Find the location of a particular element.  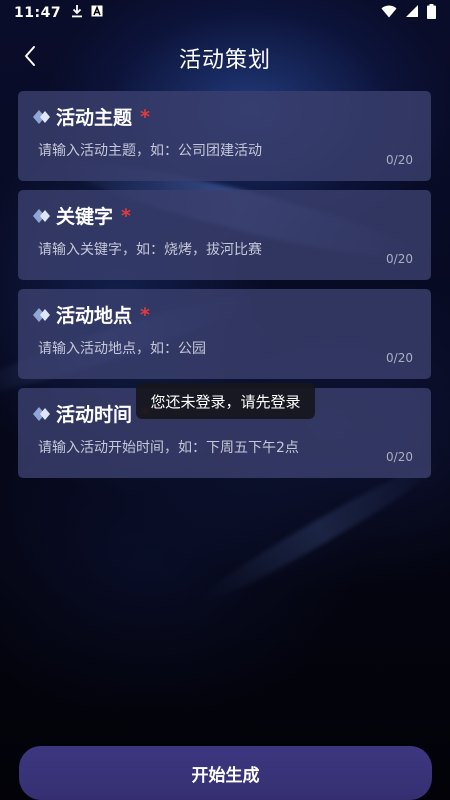

signal-icon is located at coordinates (412, 13).